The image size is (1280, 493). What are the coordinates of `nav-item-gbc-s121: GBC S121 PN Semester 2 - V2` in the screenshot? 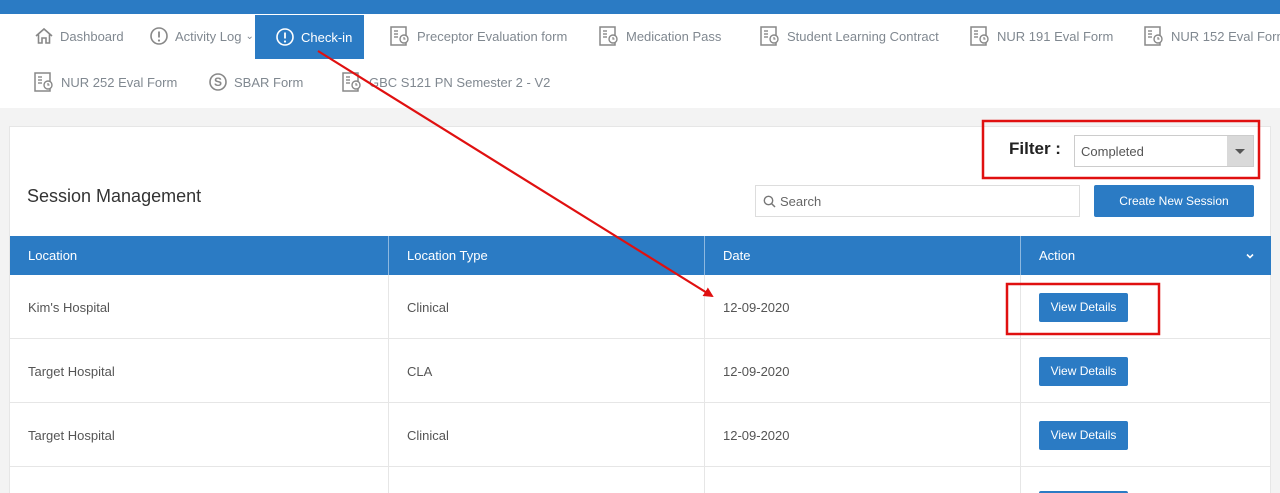 It's located at (445, 82).